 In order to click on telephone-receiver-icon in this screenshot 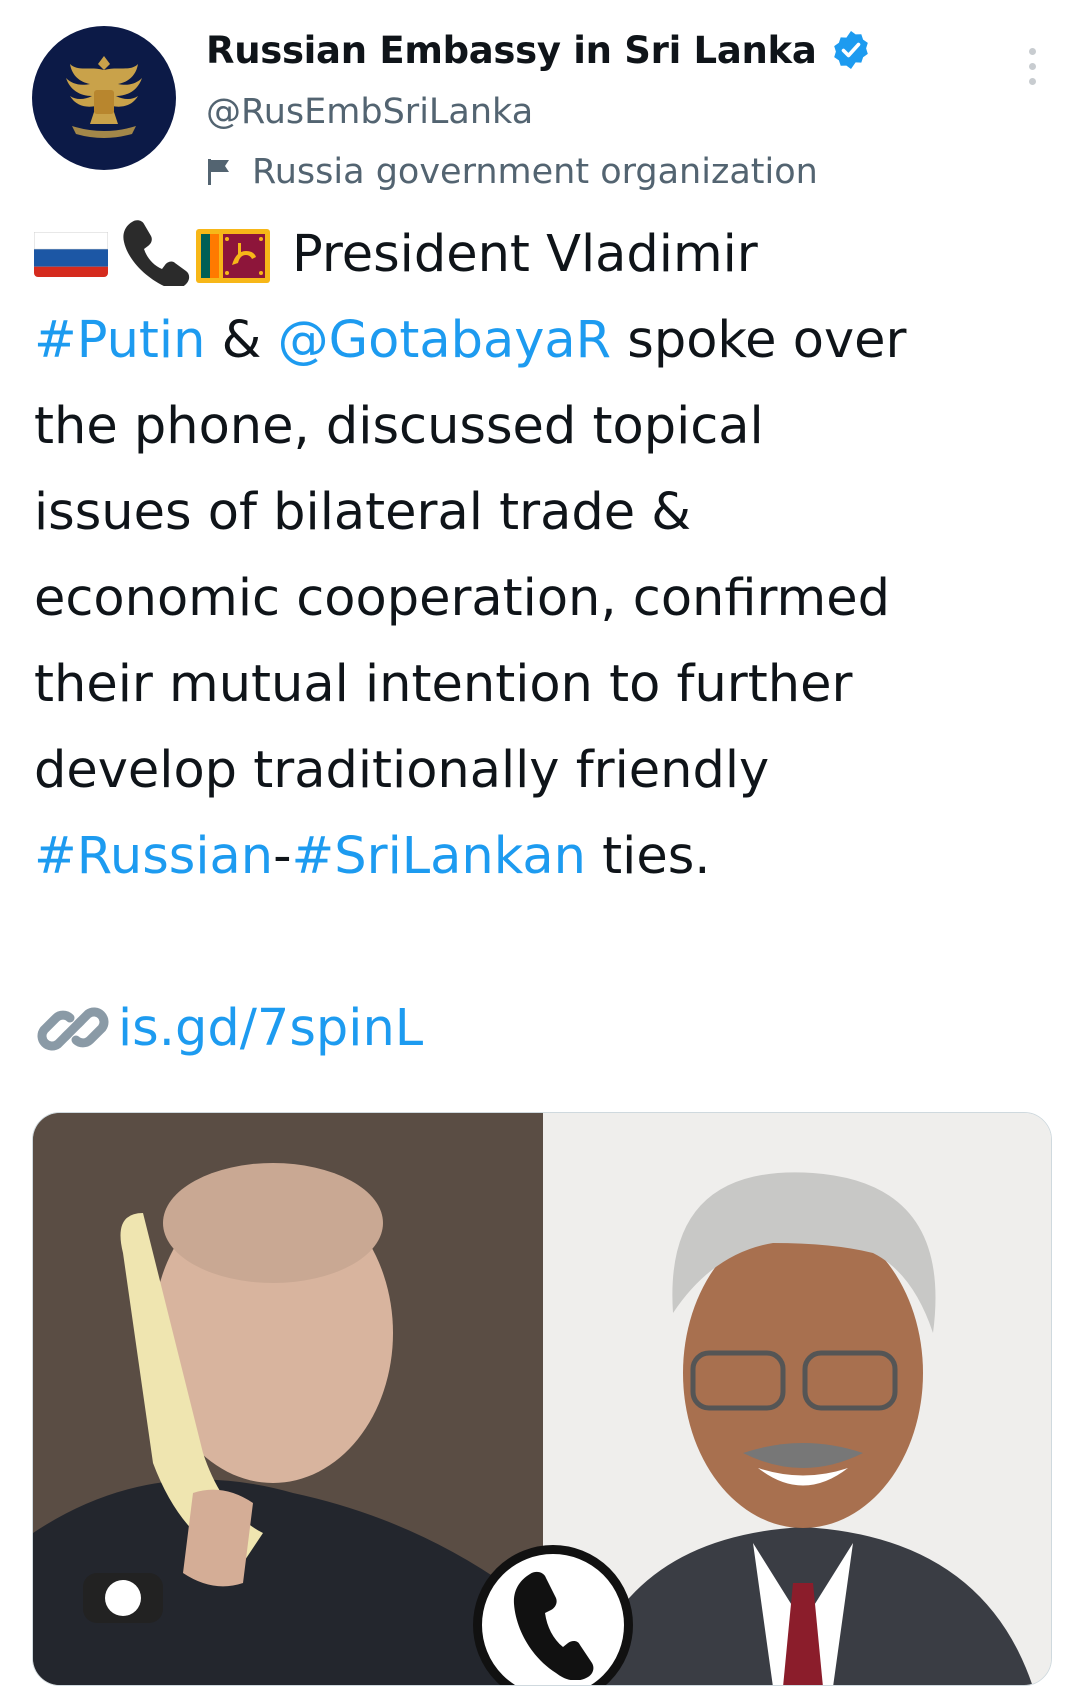, I will do `click(156, 253)`.